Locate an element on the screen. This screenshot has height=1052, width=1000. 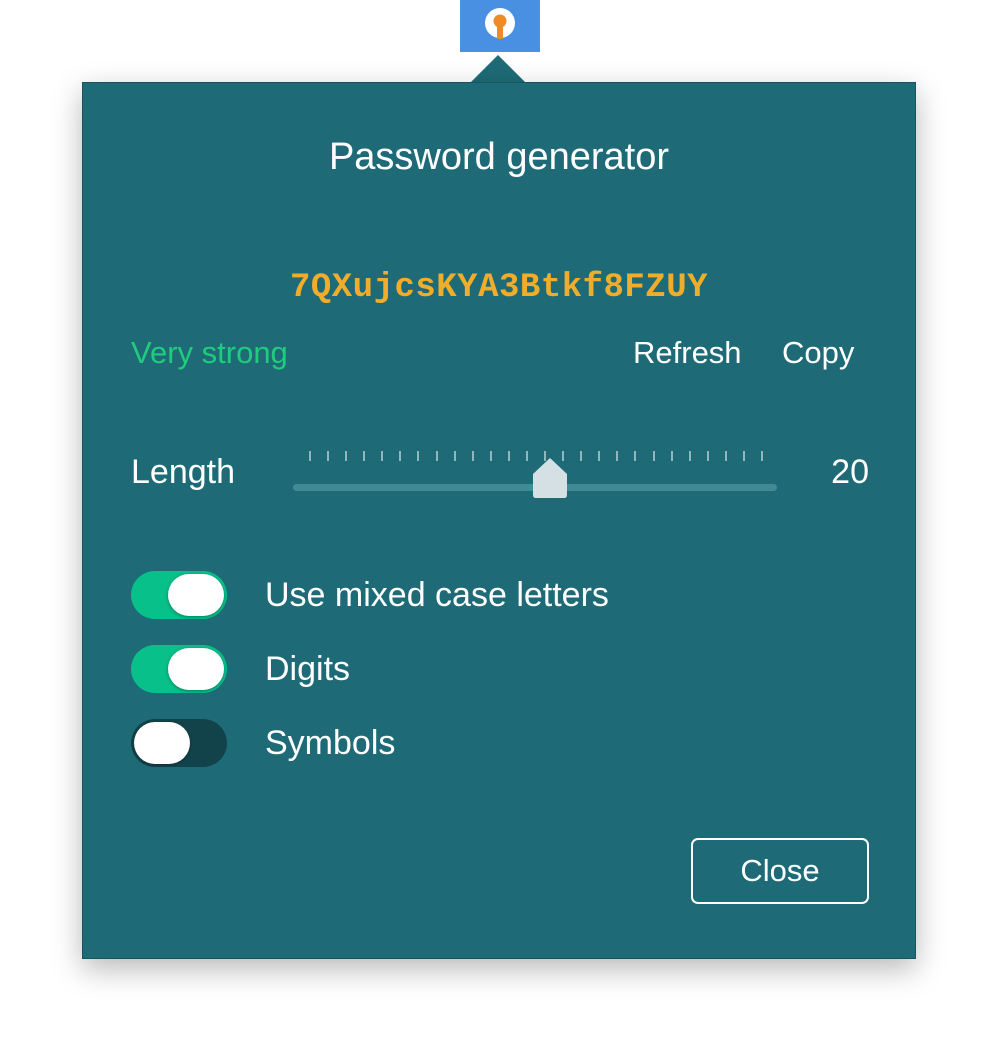
symbols-label: Symbols is located at coordinates (330, 742).